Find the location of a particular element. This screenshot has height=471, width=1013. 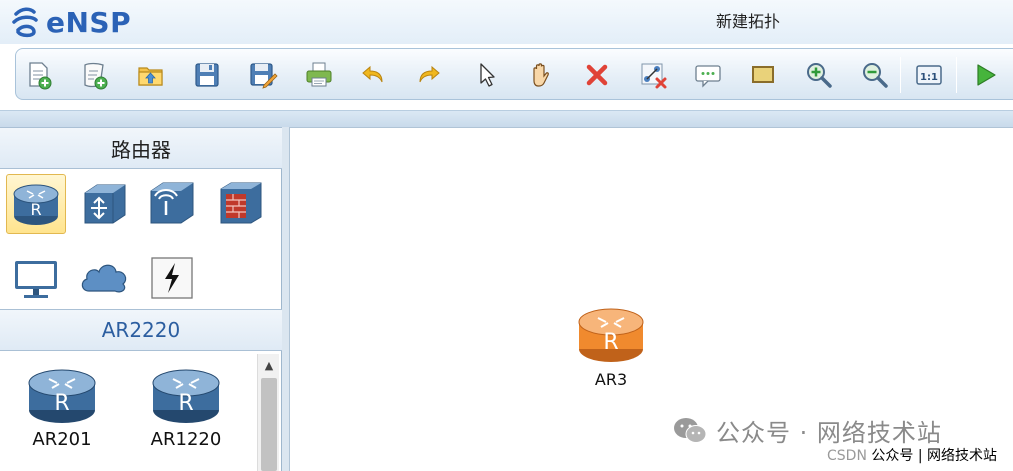

new-topology-button is located at coordinates (39, 75).